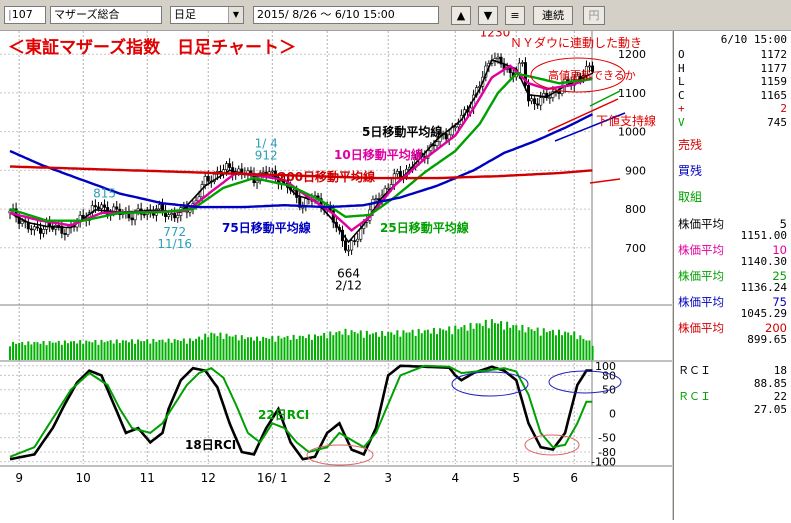 This screenshot has width=791, height=523. Describe the element at coordinates (681, 68) in the screenshot. I see `info-ohlc-label: H` at that location.